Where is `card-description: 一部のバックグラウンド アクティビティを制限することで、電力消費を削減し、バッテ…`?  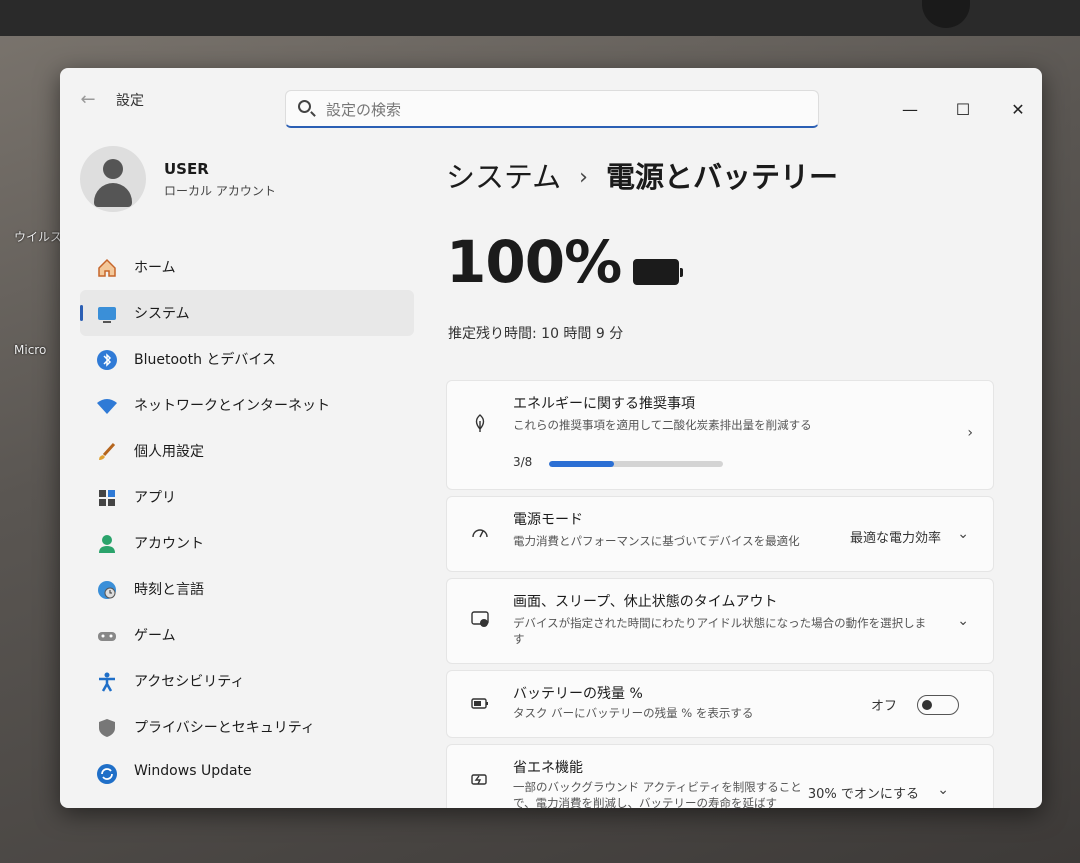
card-description: 一部のバックグラウンド アクティビティを制限することで、電力消費を削減し、バッテ… is located at coordinates (657, 794).